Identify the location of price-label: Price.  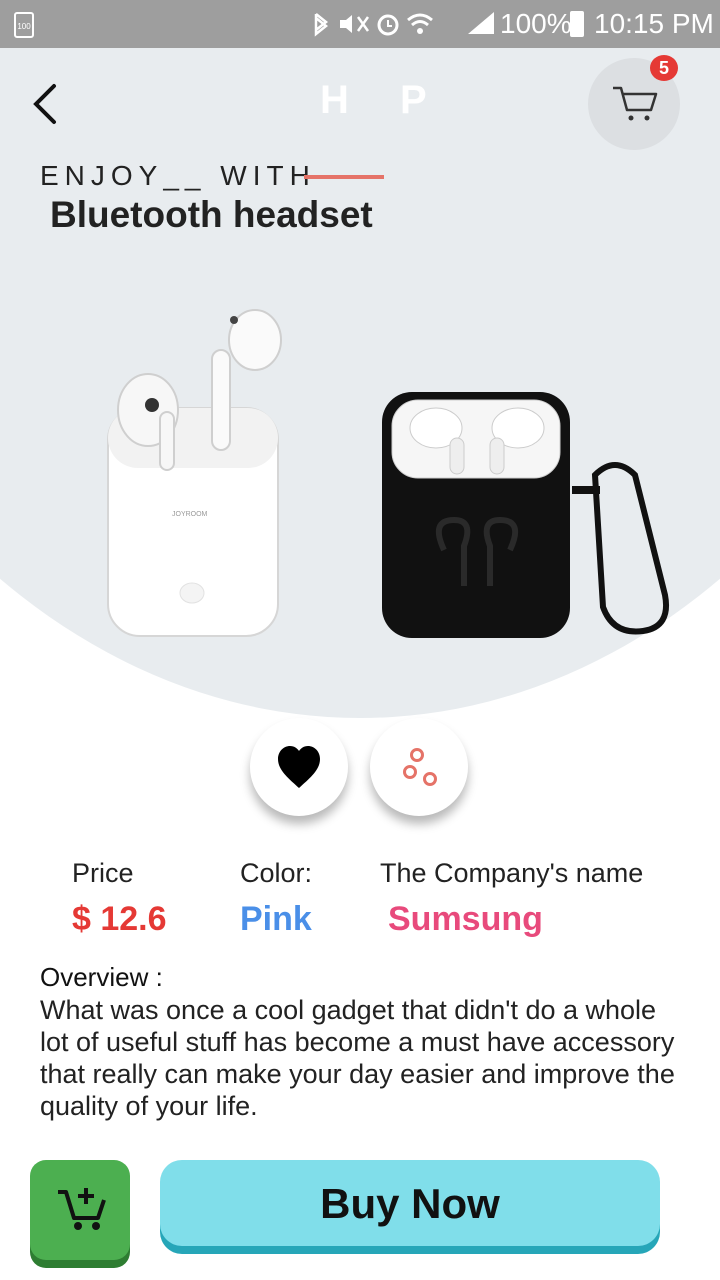
(103, 873).